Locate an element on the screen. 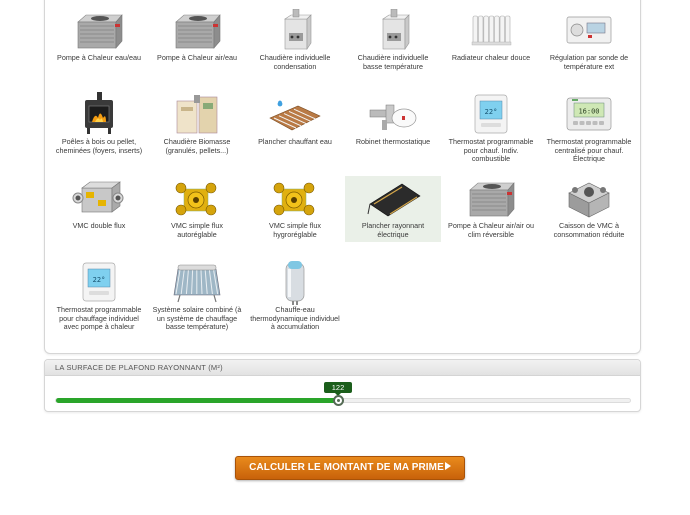  equipment-item: Plancher rayonnant électrique is located at coordinates (393, 209).